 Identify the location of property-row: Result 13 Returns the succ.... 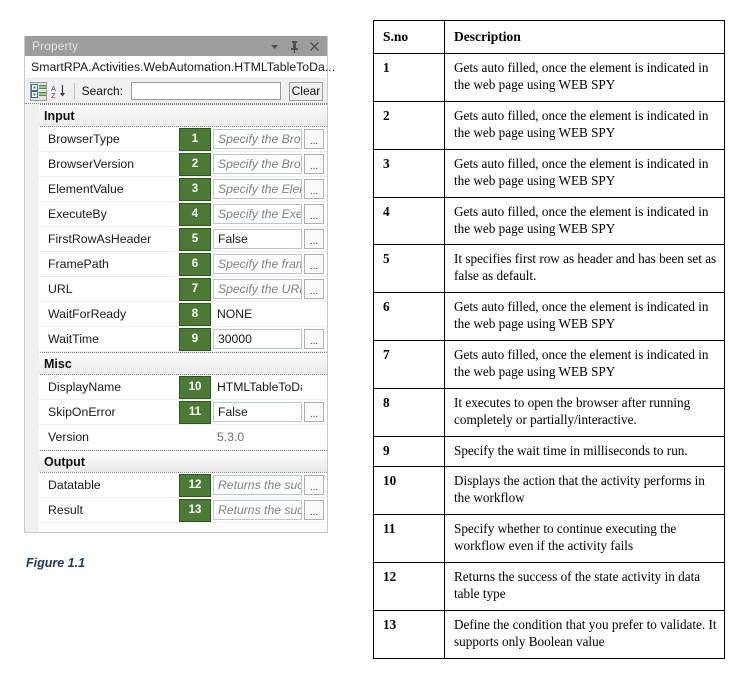
(183, 510).